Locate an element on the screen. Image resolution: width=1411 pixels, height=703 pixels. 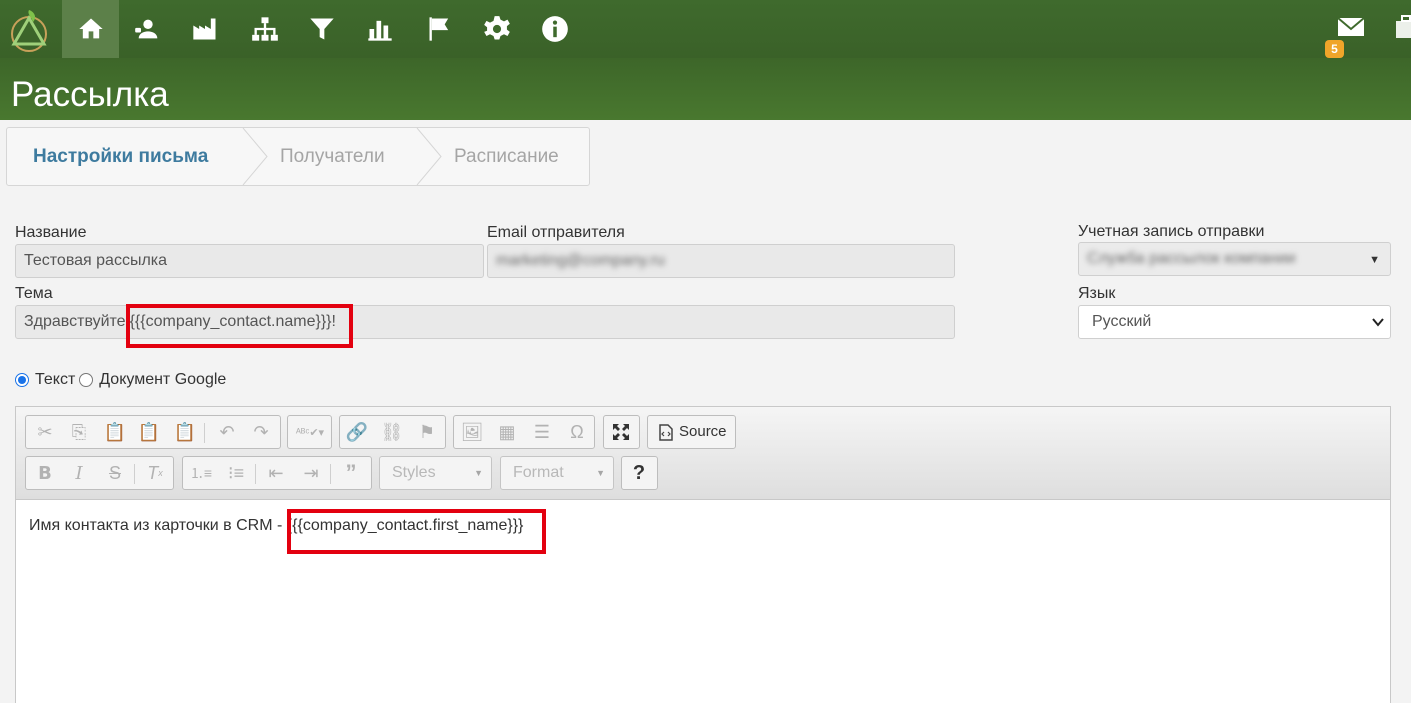
sender-email-field: marketing@company.ru is located at coordinates (721, 261).